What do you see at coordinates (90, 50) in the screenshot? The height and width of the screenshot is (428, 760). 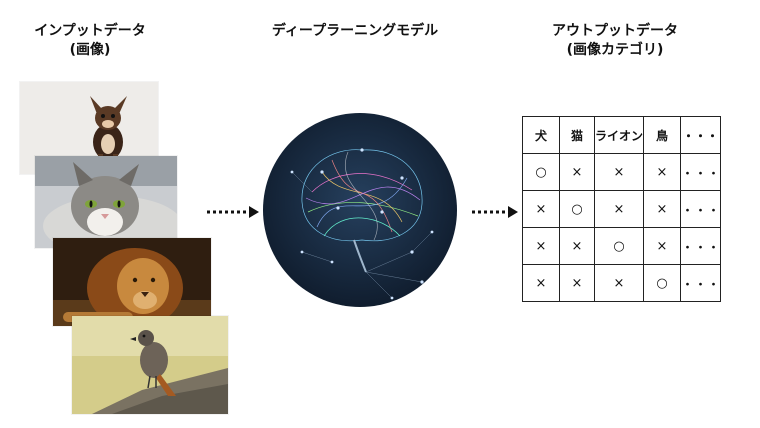 I see `input-heading-line2: (画像)` at bounding box center [90, 50].